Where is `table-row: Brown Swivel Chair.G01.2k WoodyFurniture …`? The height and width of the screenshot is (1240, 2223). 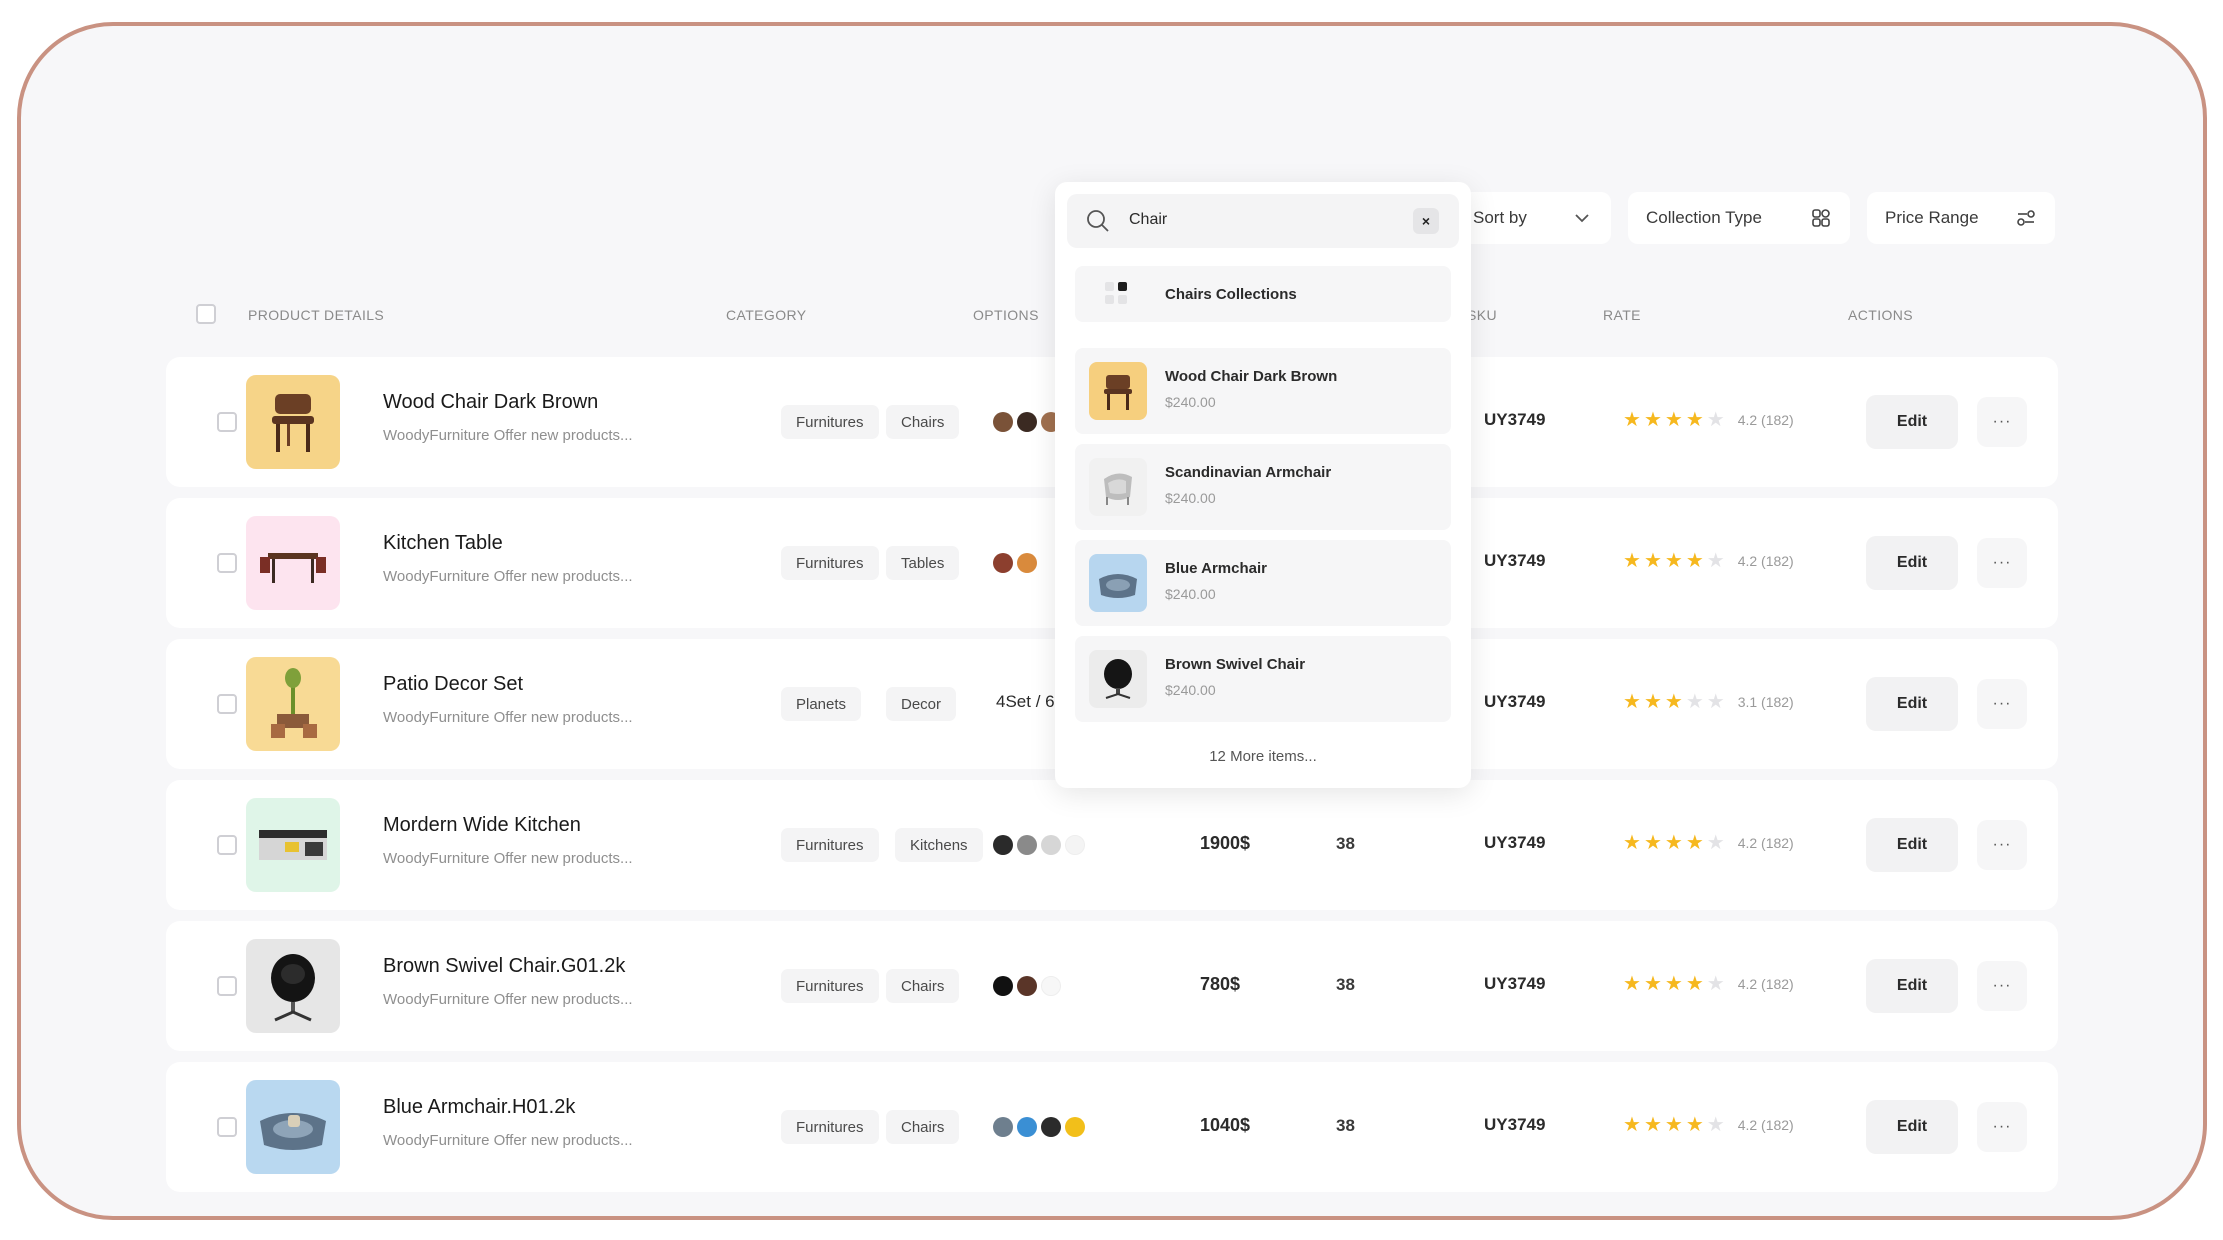 table-row: Brown Swivel Chair.G01.2k WoodyFurniture … is located at coordinates (1112, 986).